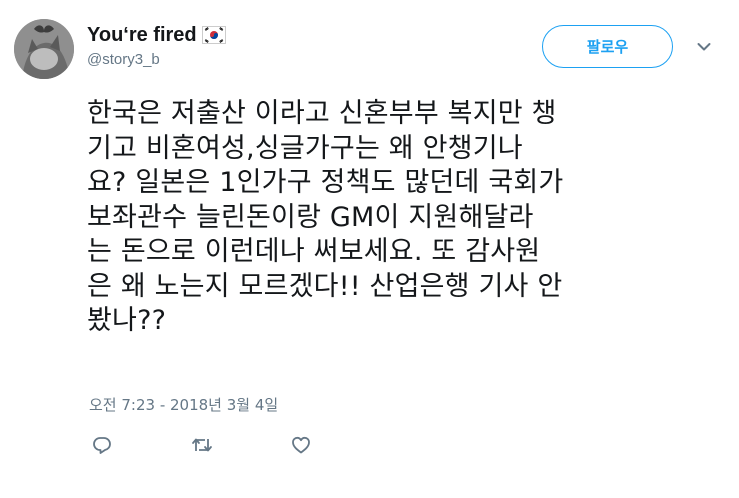 The image size is (739, 498). I want to click on follow-button: 팔로우, so click(607, 46).